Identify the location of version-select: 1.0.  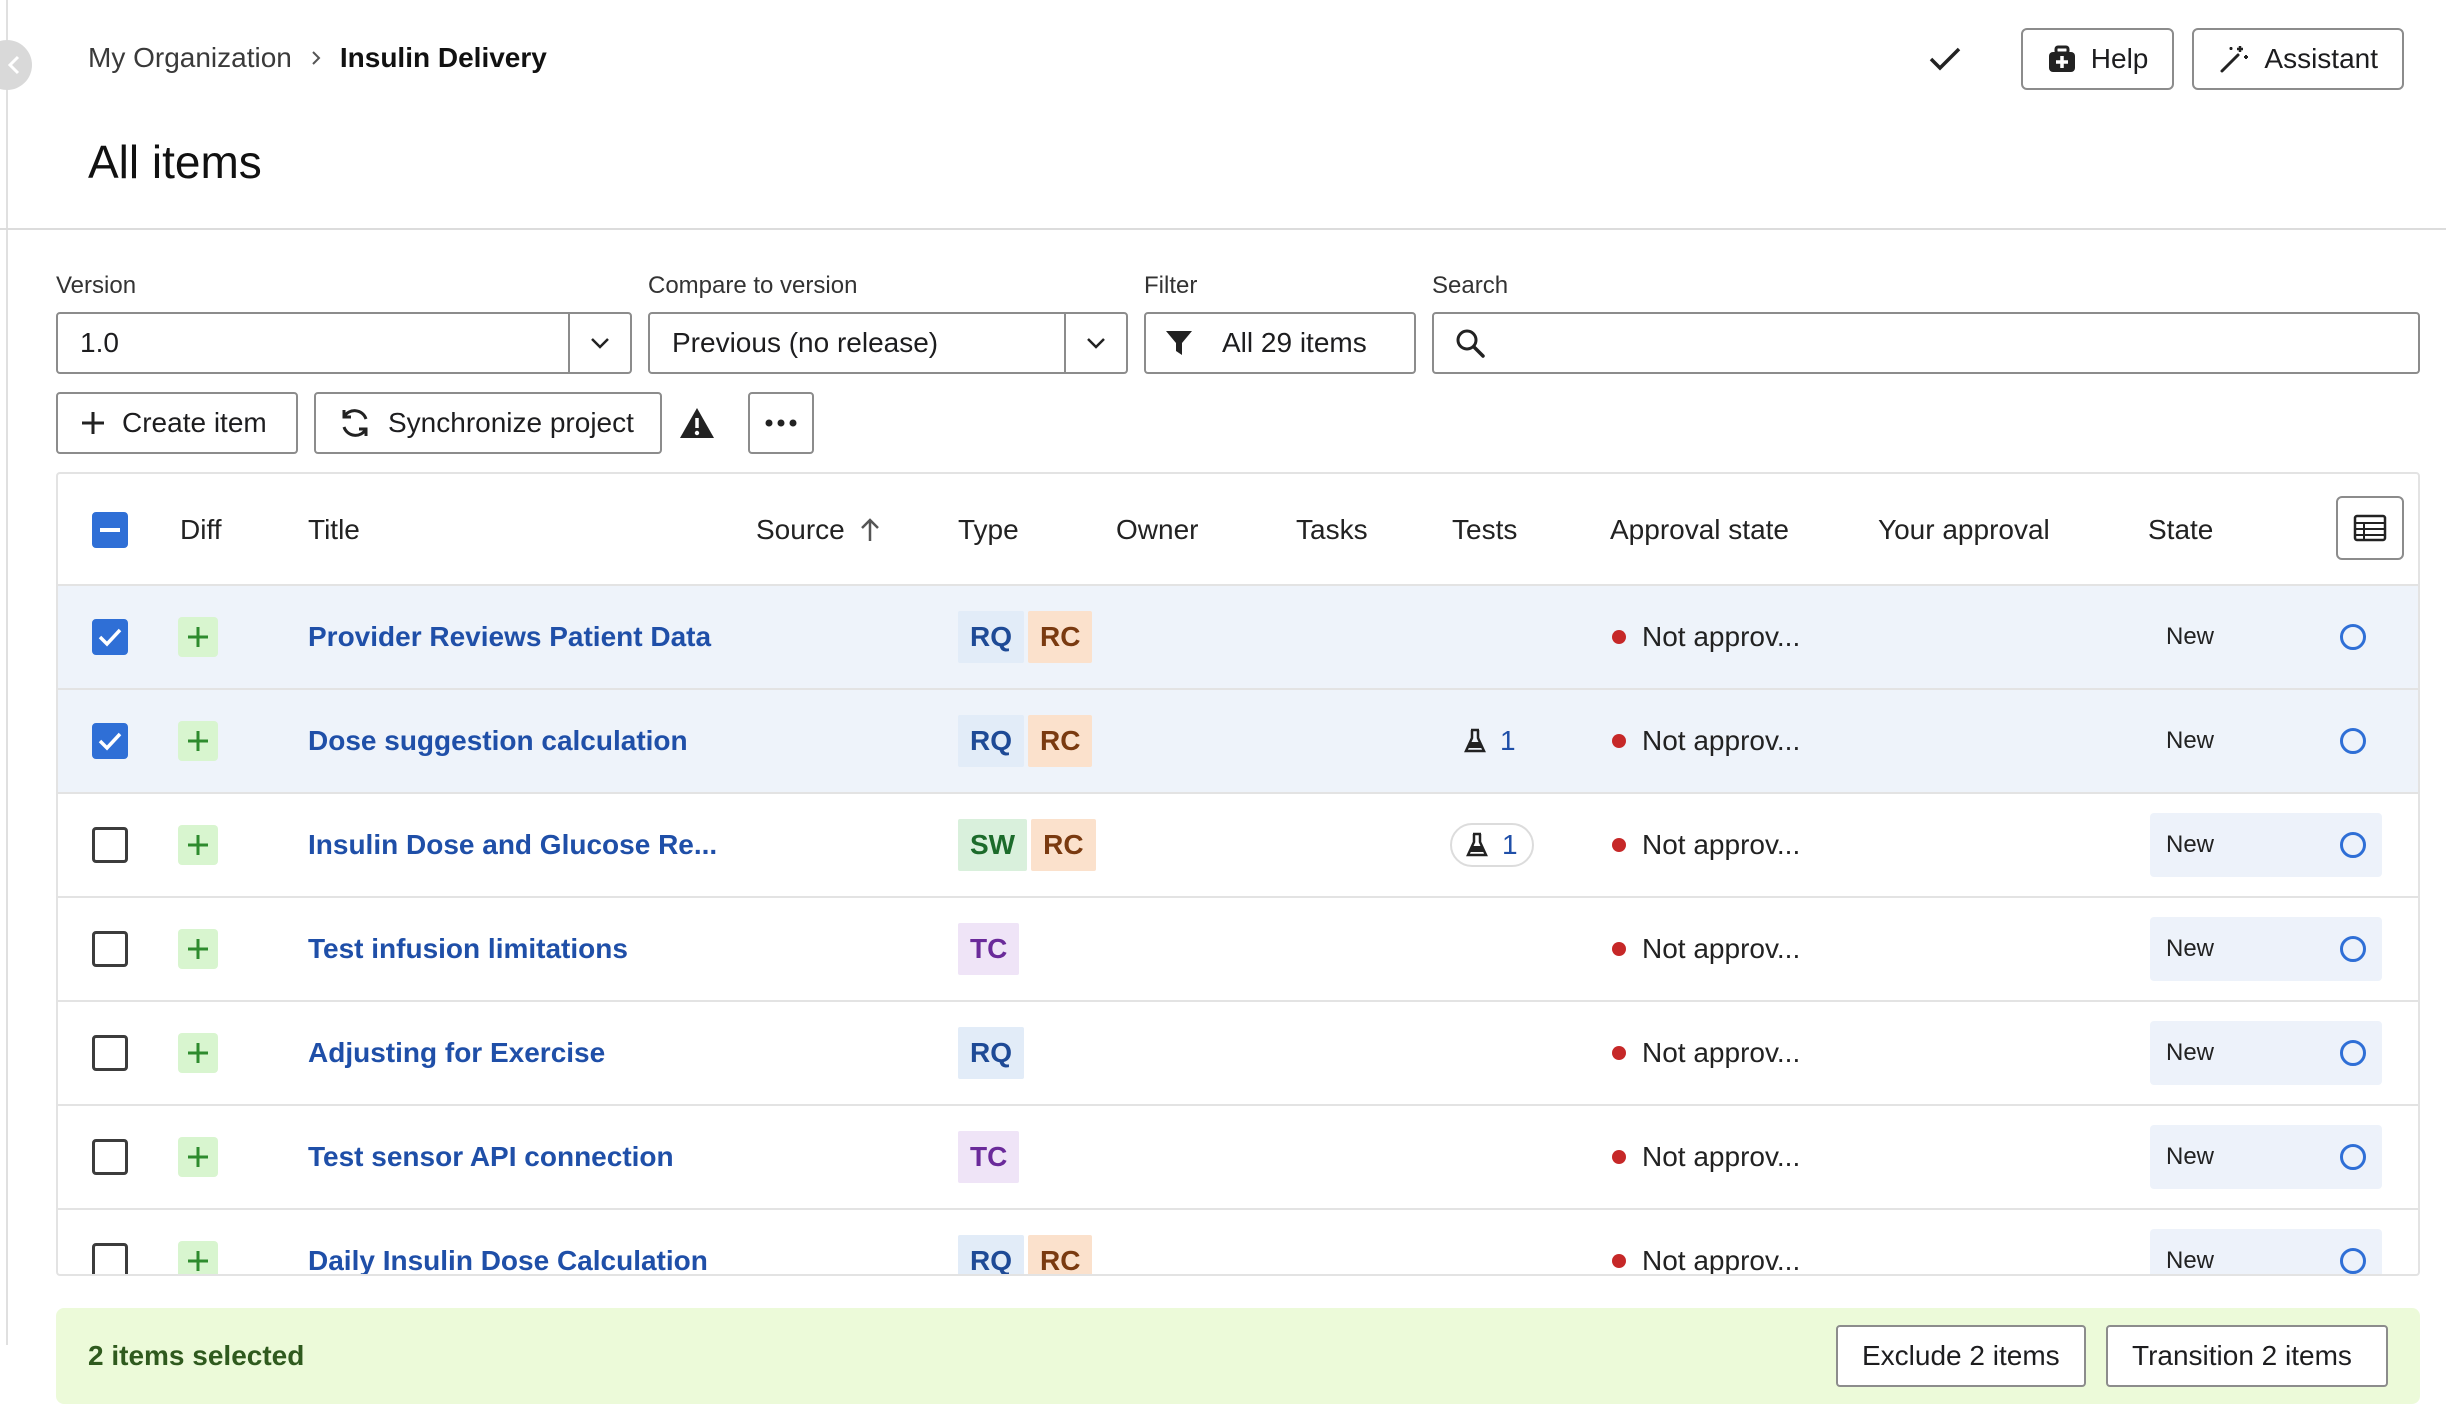
(344, 343).